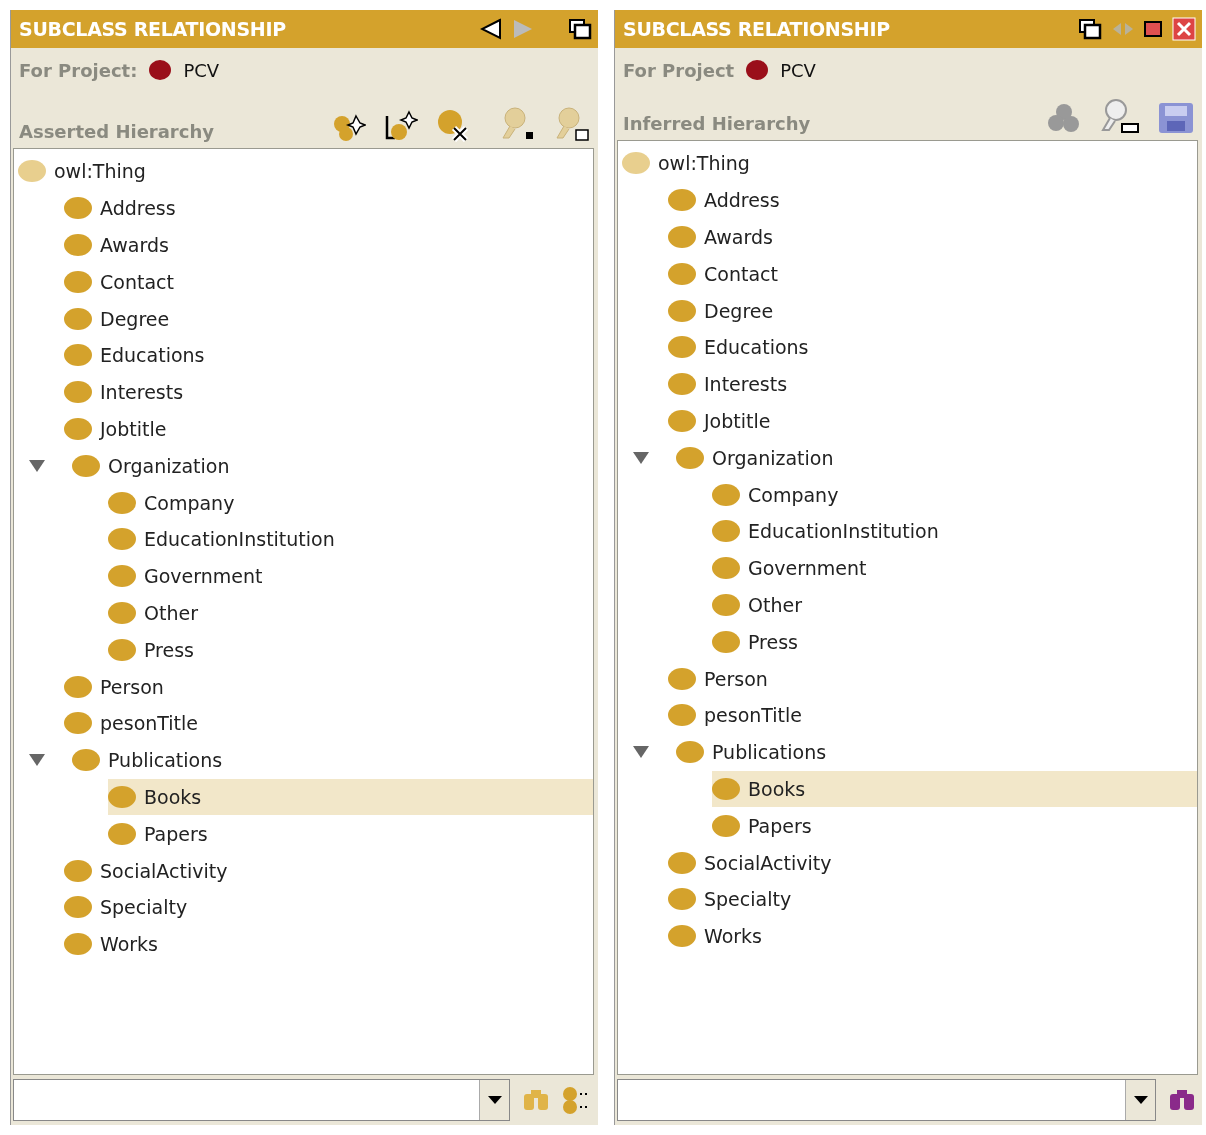  What do you see at coordinates (453, 125) in the screenshot?
I see `delete-class-icon` at bounding box center [453, 125].